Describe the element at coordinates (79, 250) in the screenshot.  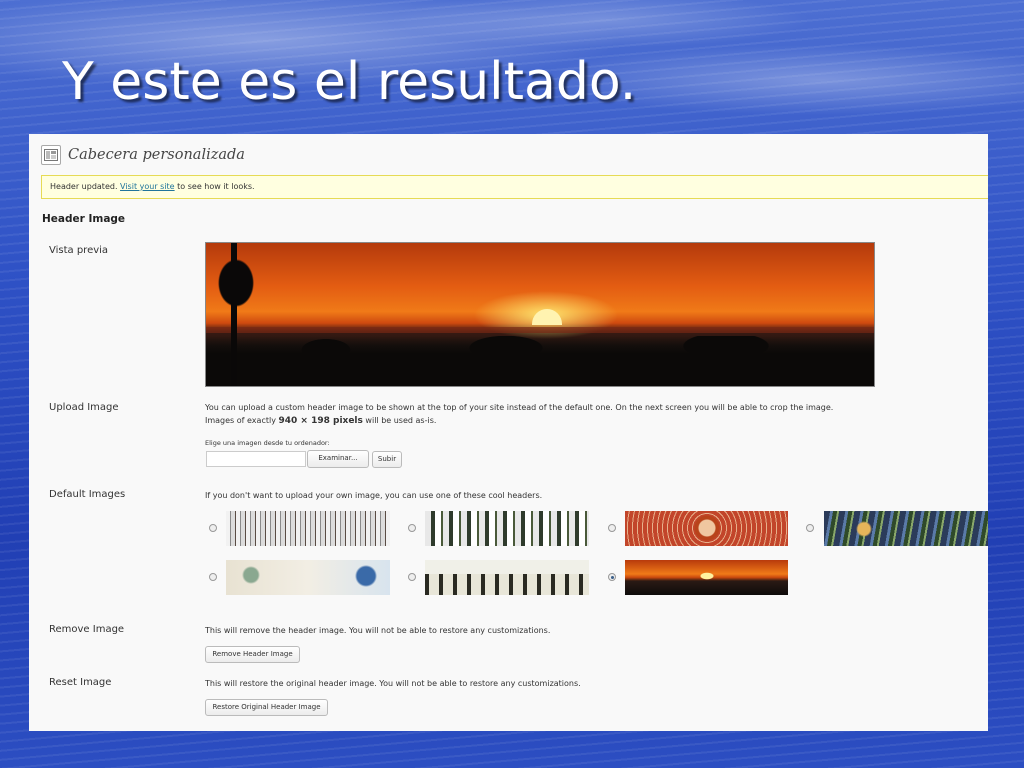
I see `preview-label: Vista previa` at that location.